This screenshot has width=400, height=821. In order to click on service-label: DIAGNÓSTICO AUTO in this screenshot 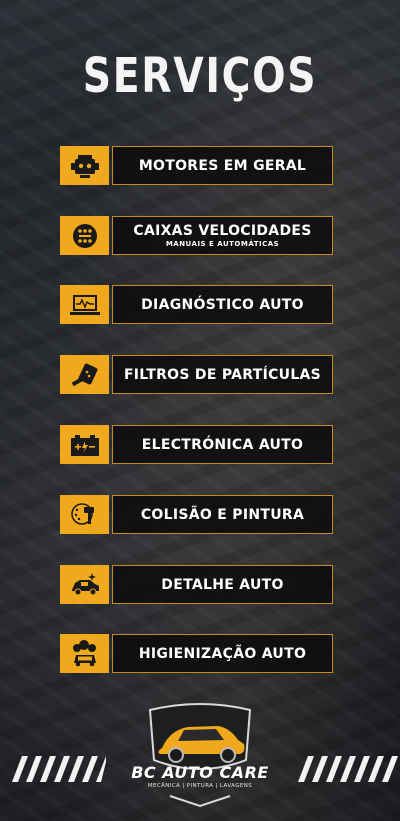, I will do `click(222, 304)`.